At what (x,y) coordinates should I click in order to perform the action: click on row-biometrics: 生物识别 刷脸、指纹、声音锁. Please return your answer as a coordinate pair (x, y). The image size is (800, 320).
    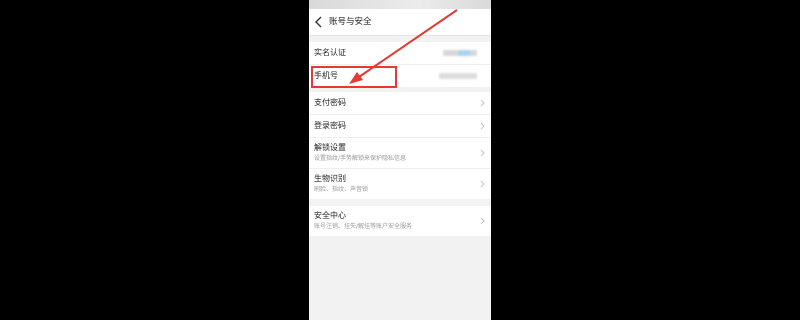
    Looking at the image, I should click on (400, 184).